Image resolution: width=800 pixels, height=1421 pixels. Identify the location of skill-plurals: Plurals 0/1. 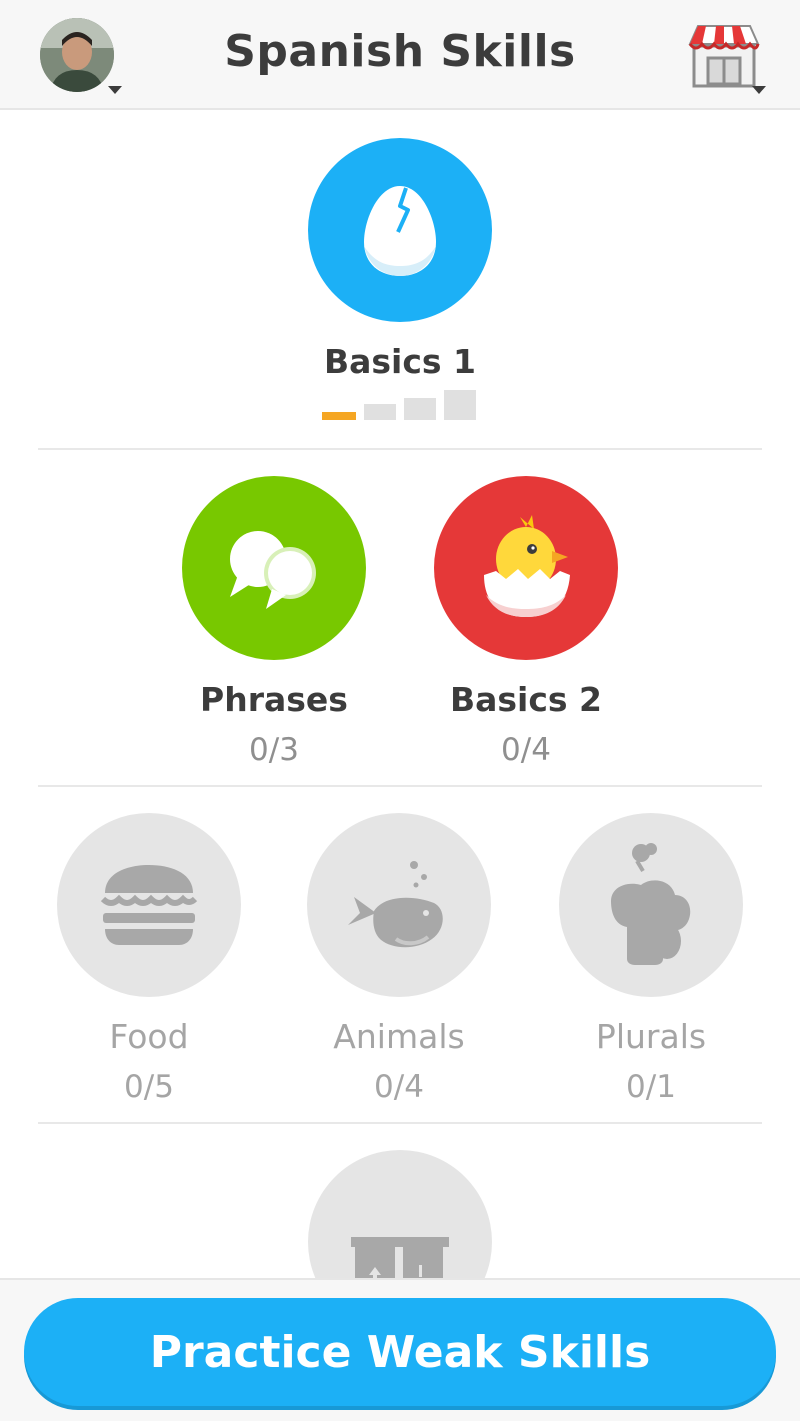
(651, 960).